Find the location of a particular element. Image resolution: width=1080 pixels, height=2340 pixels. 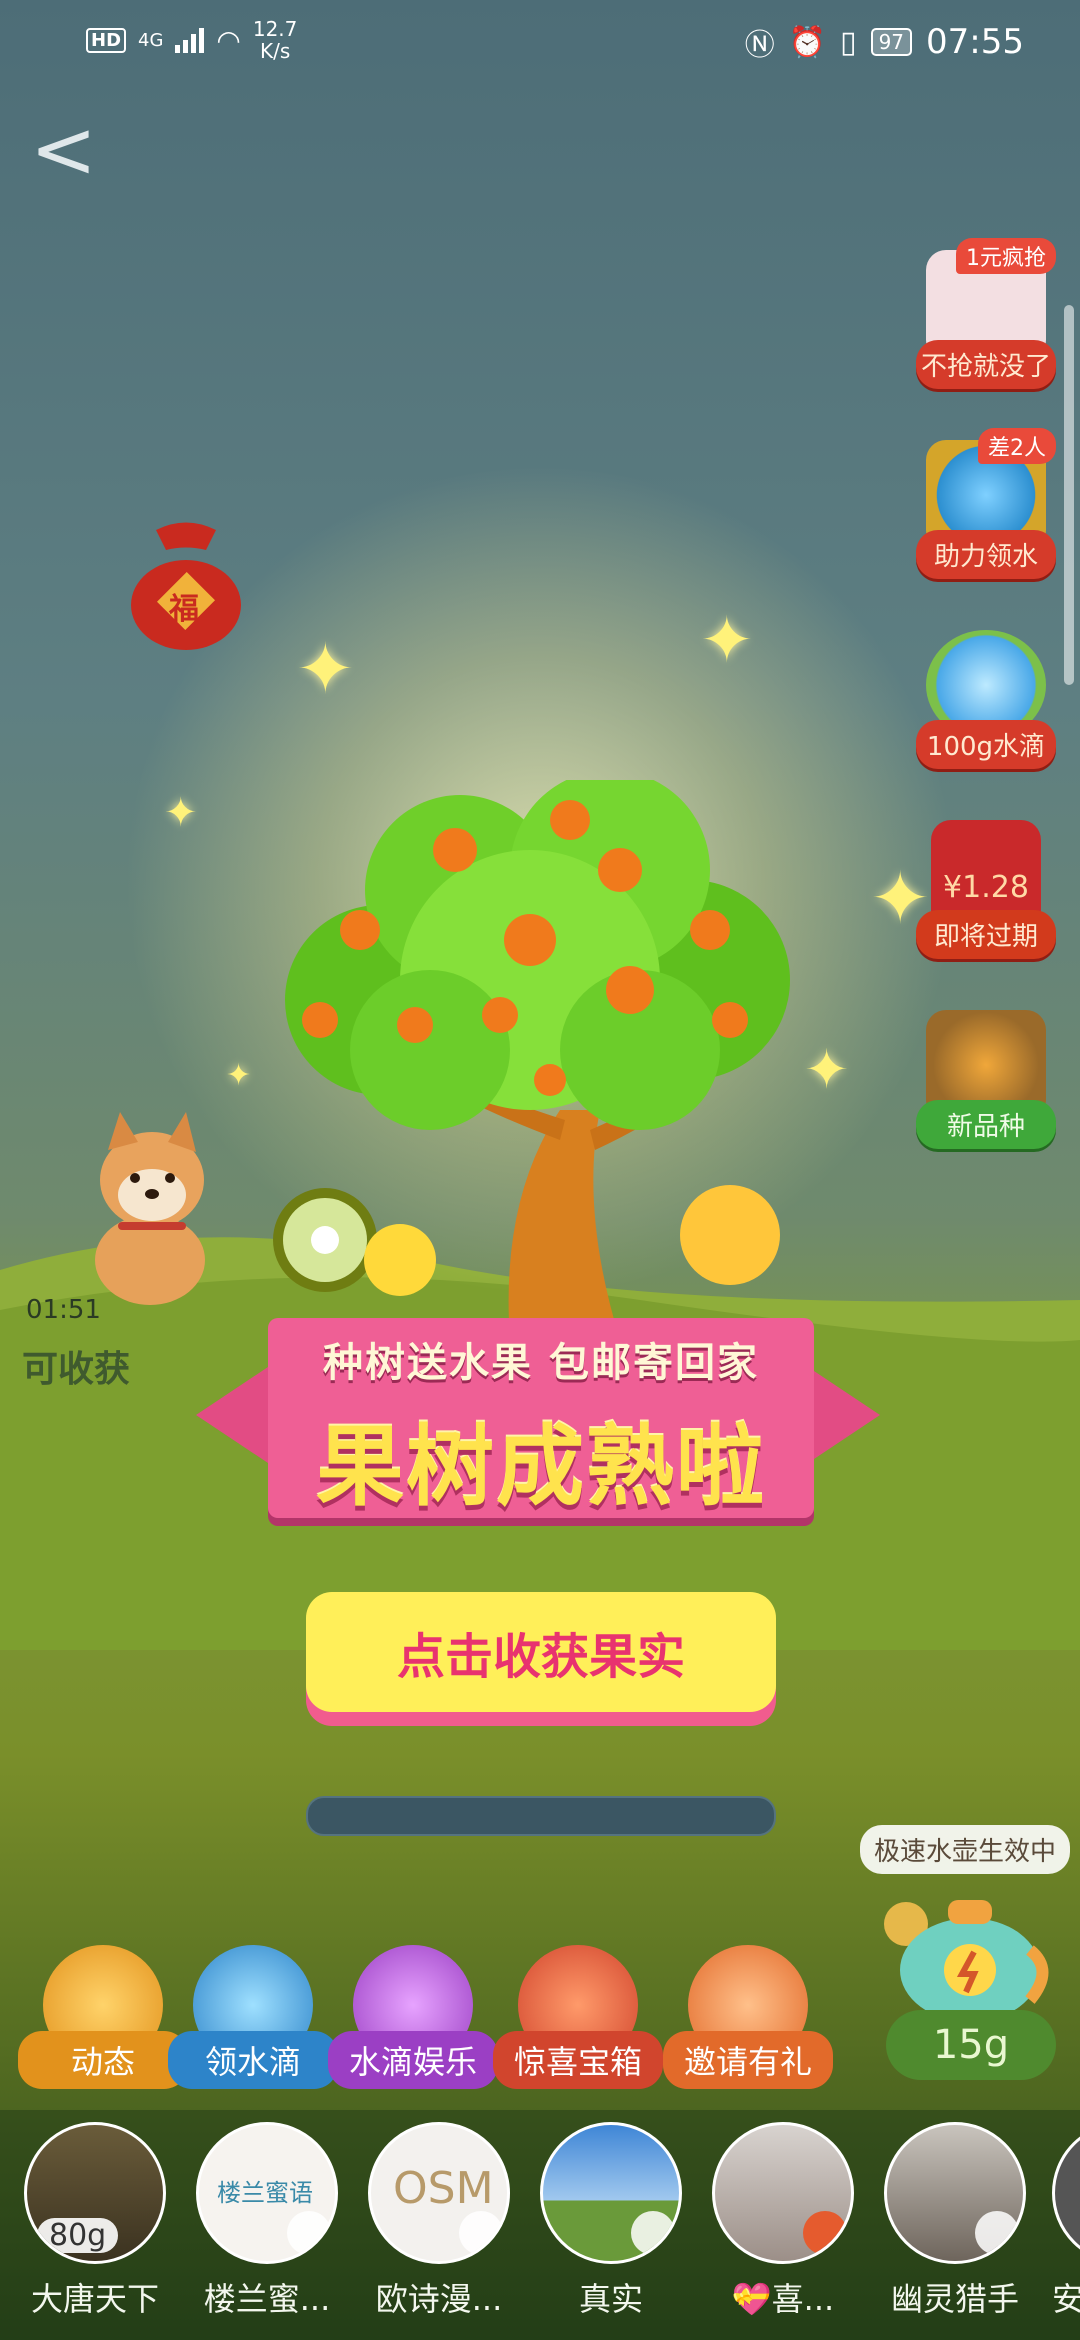

promo-label: 不抢就没了 is located at coordinates (986, 364).